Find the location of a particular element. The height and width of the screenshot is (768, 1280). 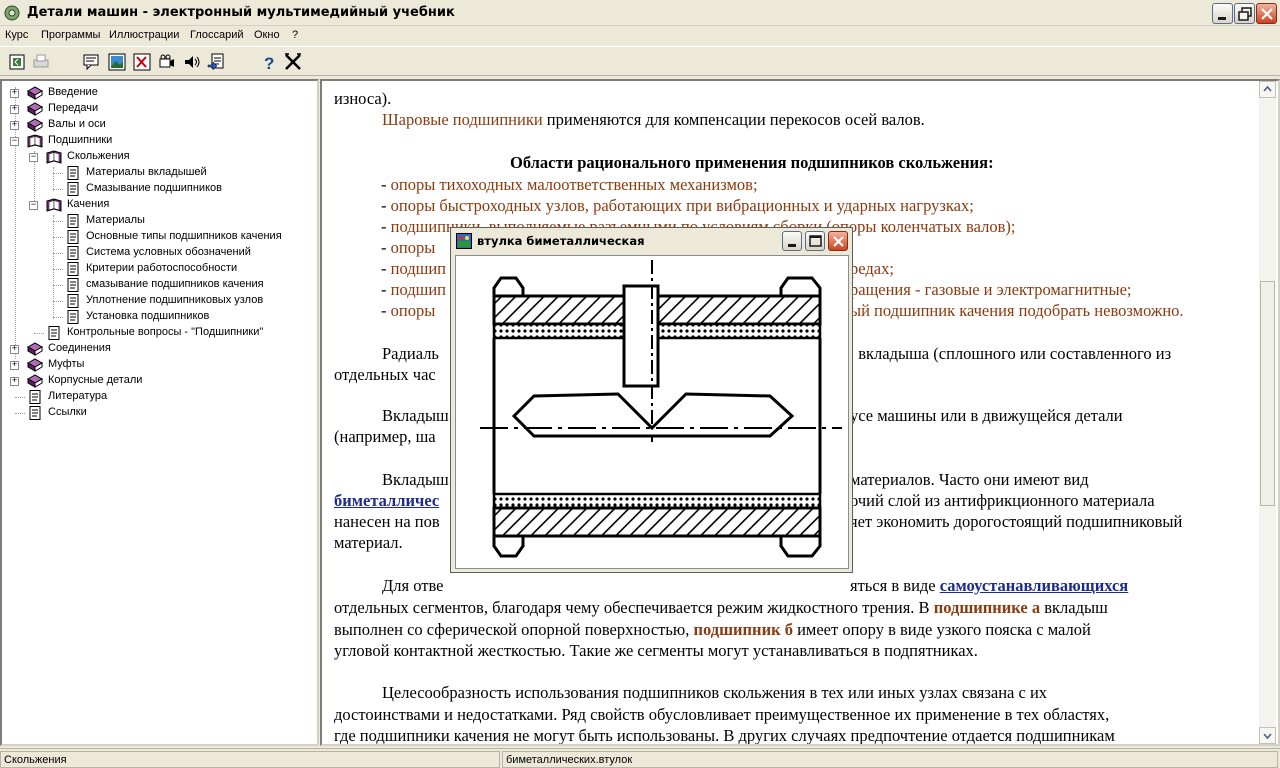

restore-icon is located at coordinates (1245, 14).